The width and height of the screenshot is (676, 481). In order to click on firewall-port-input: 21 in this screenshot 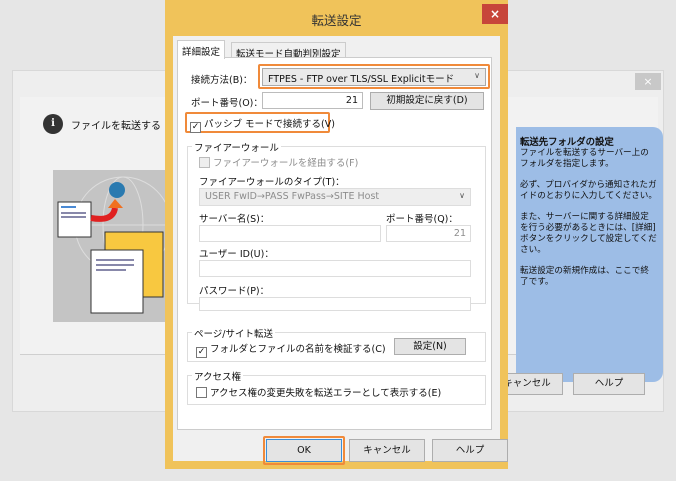, I will do `click(428, 233)`.